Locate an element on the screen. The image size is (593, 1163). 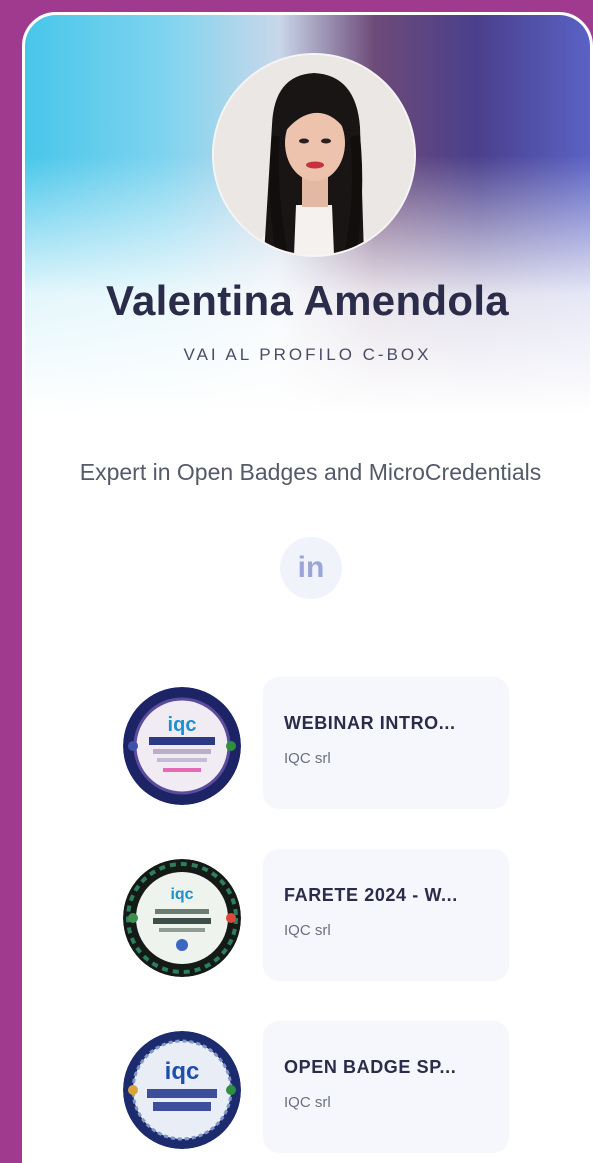
badge-item: iqc FARETE 2024 - W... IQC srl is located at coordinates (307, 915).